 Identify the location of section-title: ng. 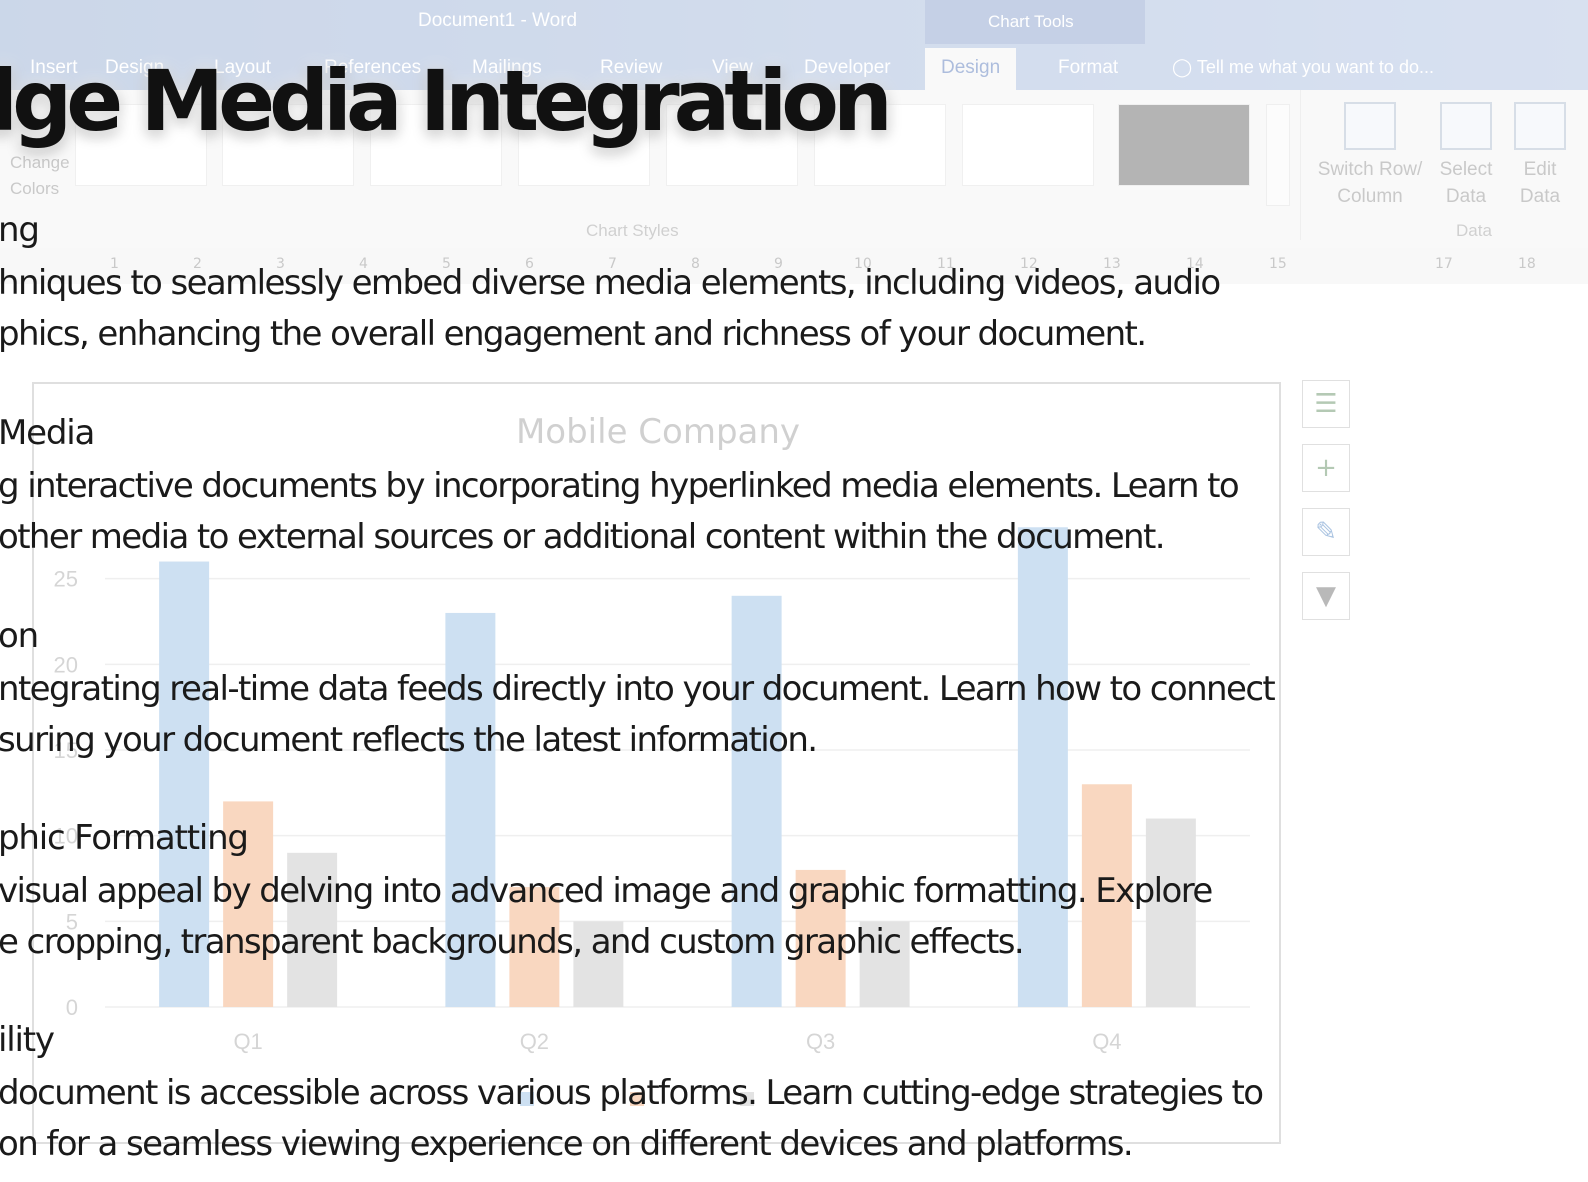
(20, 230).